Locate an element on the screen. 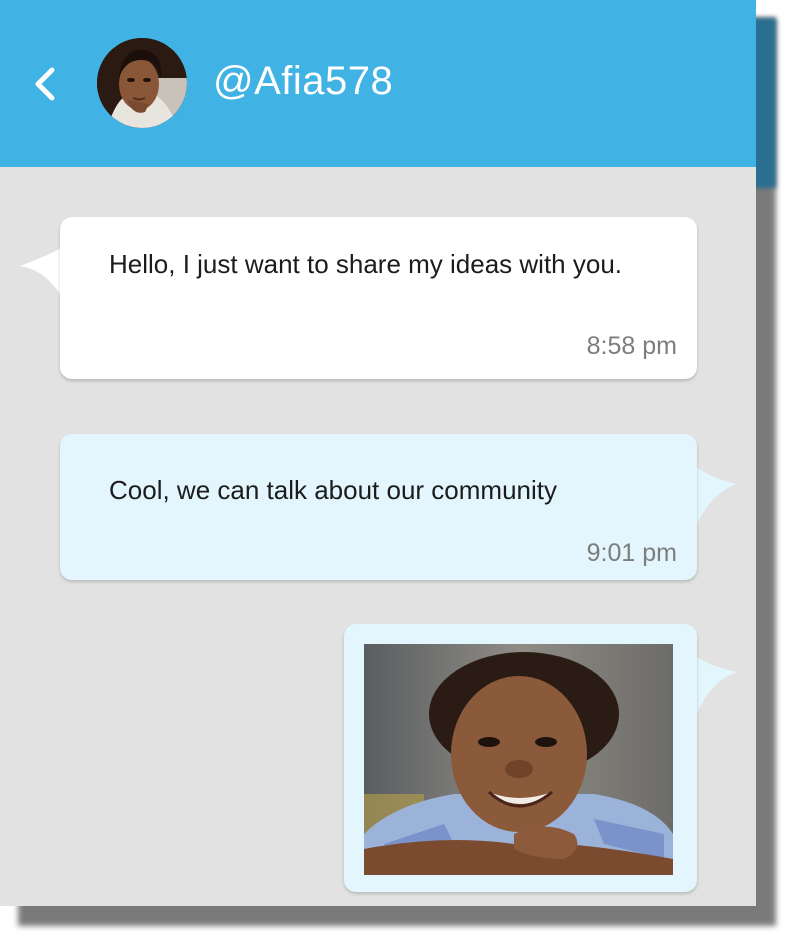  shared-photo is located at coordinates (518, 759).